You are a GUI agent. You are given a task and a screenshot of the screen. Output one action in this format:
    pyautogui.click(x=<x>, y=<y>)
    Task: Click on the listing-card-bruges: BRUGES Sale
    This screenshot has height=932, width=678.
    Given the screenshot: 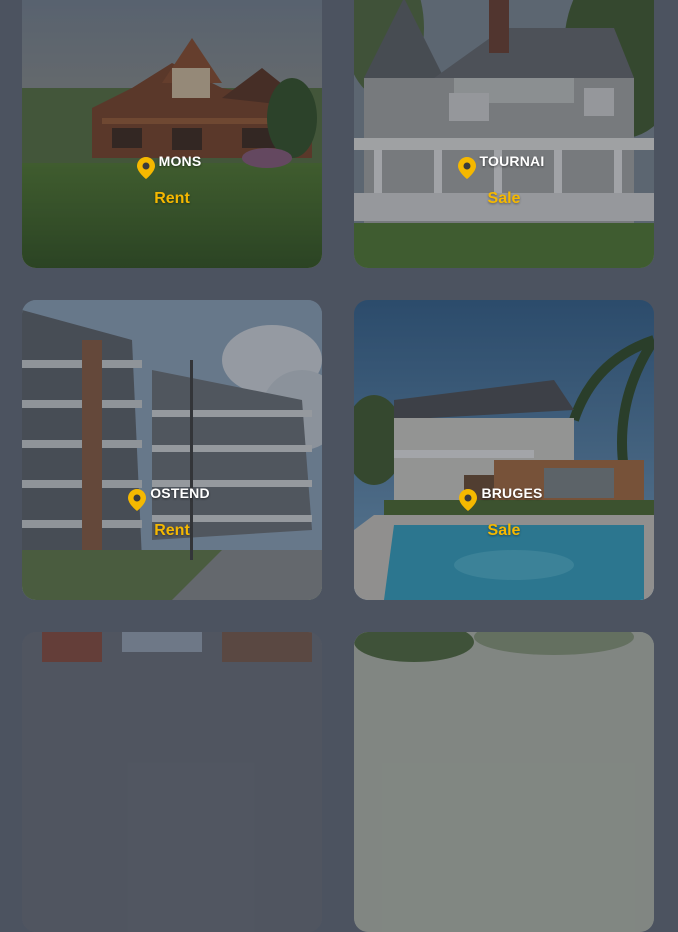 What is the action you would take?
    pyautogui.click(x=504, y=450)
    